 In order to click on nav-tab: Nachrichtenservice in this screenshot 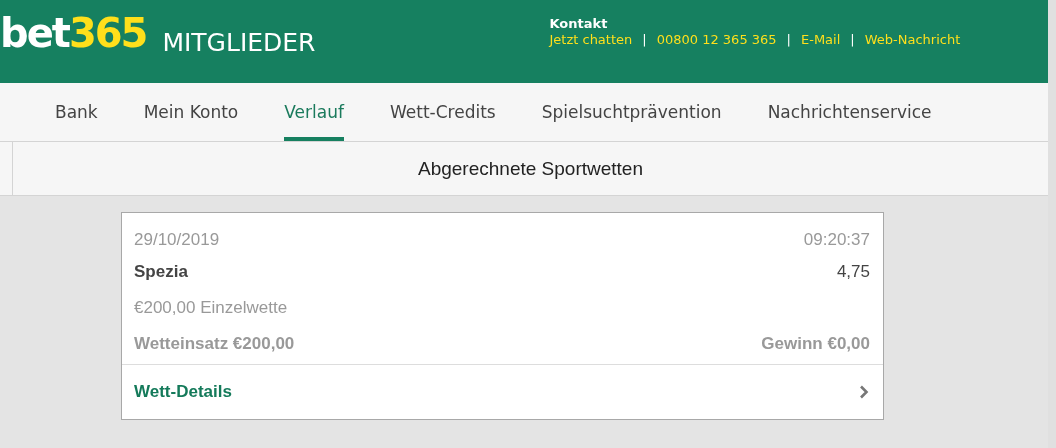, I will do `click(849, 112)`.